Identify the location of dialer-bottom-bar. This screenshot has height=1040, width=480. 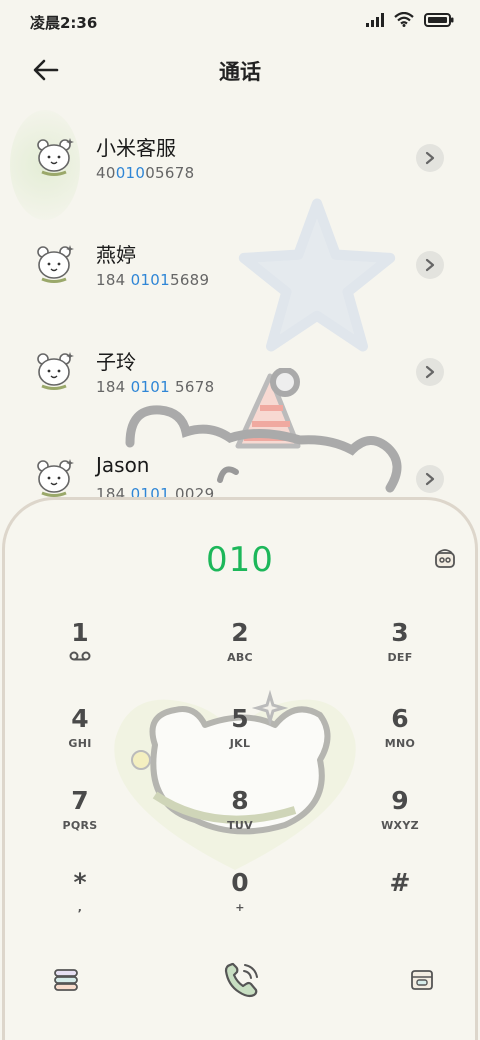
(242, 980).